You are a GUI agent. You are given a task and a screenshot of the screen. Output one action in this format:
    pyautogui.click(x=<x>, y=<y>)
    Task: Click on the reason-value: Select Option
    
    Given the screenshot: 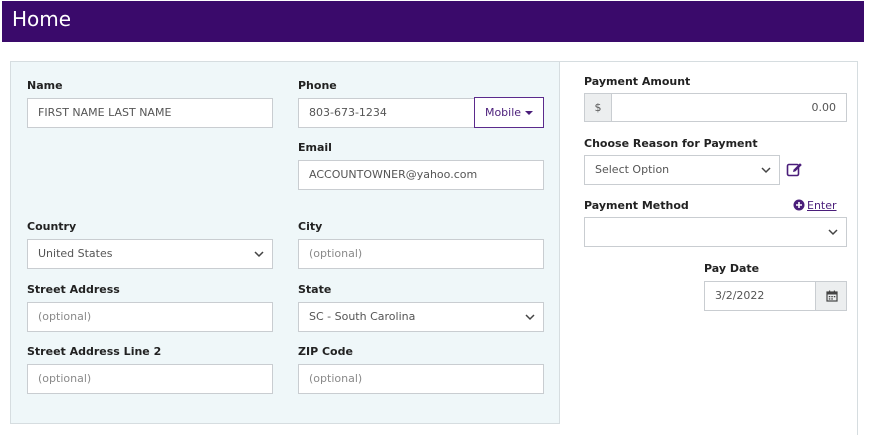 What is the action you would take?
    pyautogui.click(x=632, y=169)
    